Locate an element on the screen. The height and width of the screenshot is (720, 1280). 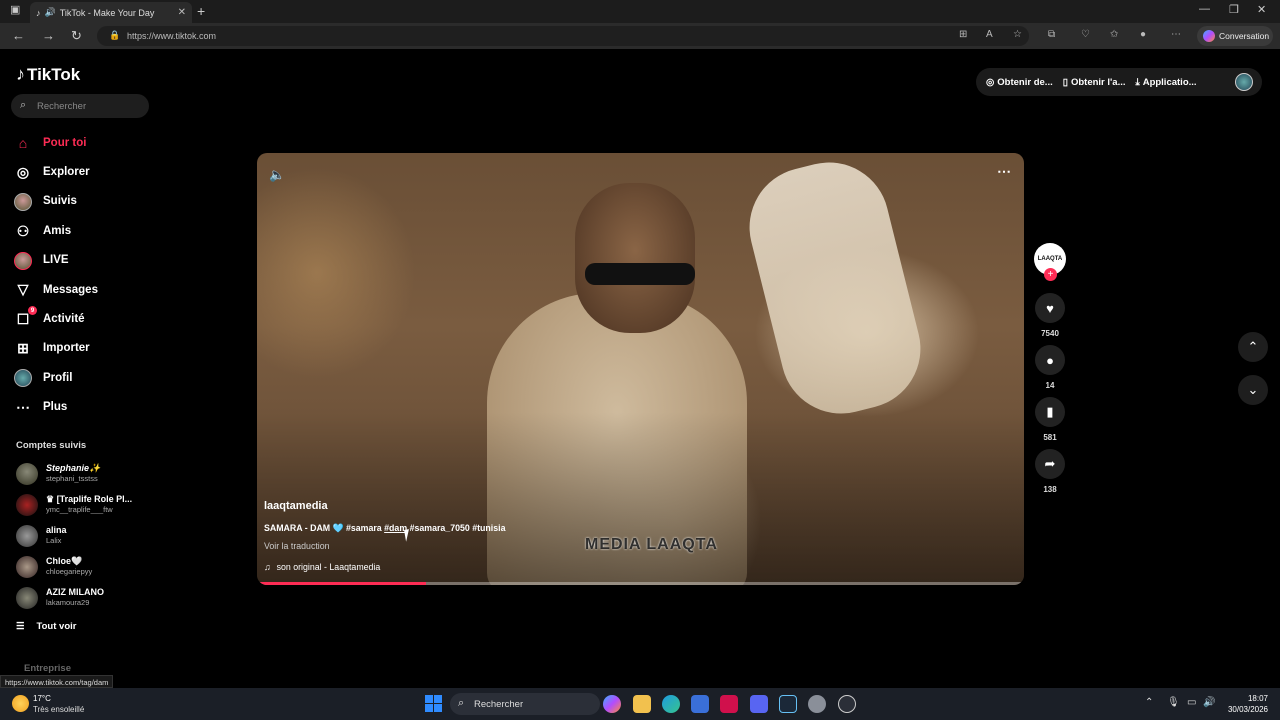
window-close-icon: ✕ is located at coordinates (1261, 9).